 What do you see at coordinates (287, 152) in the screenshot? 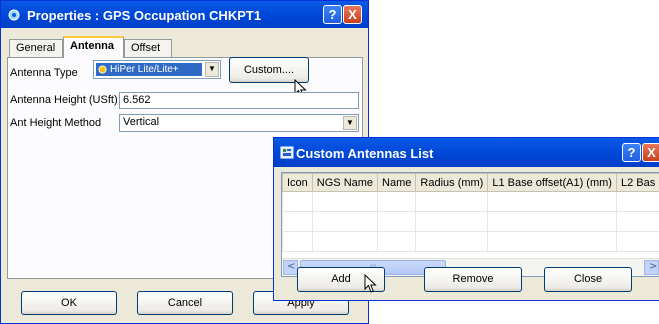
I see `antenna-list-icon` at bounding box center [287, 152].